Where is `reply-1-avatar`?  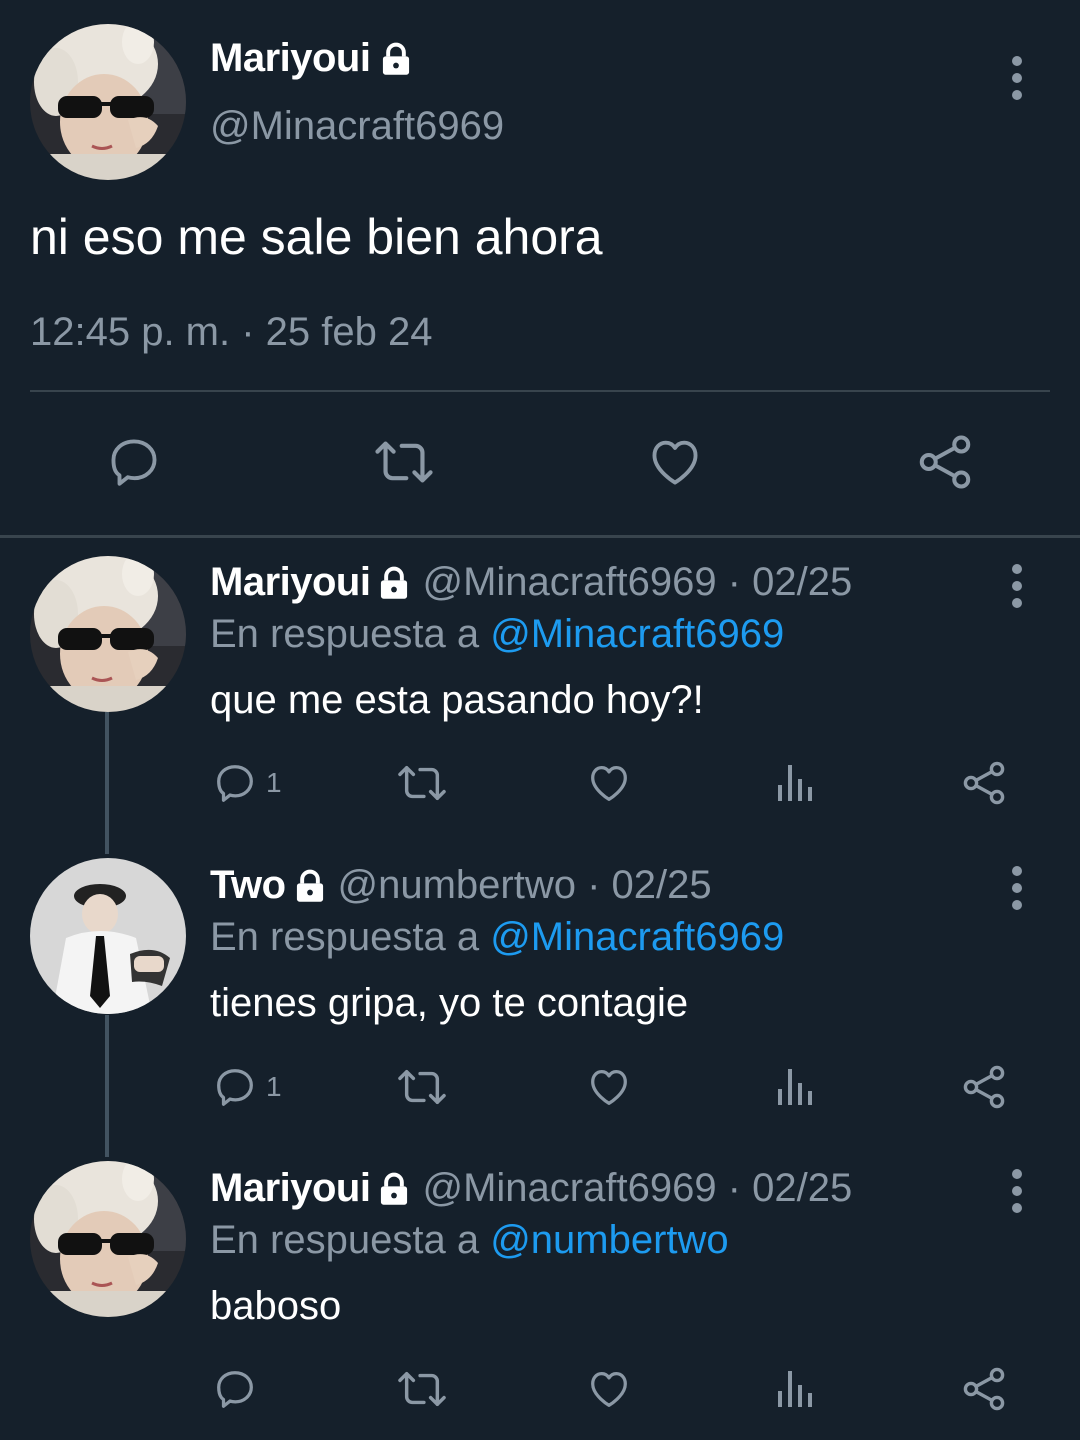
reply-1-avatar is located at coordinates (108, 634).